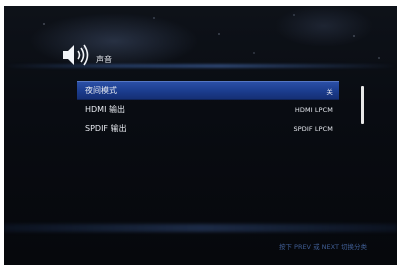  What do you see at coordinates (76, 55) in the screenshot?
I see `speaker-icon` at bounding box center [76, 55].